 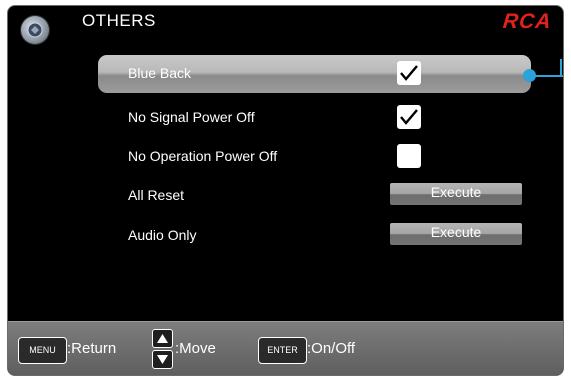 I want to click on menu-item-label: No Signal Power Off, so click(x=191, y=117).